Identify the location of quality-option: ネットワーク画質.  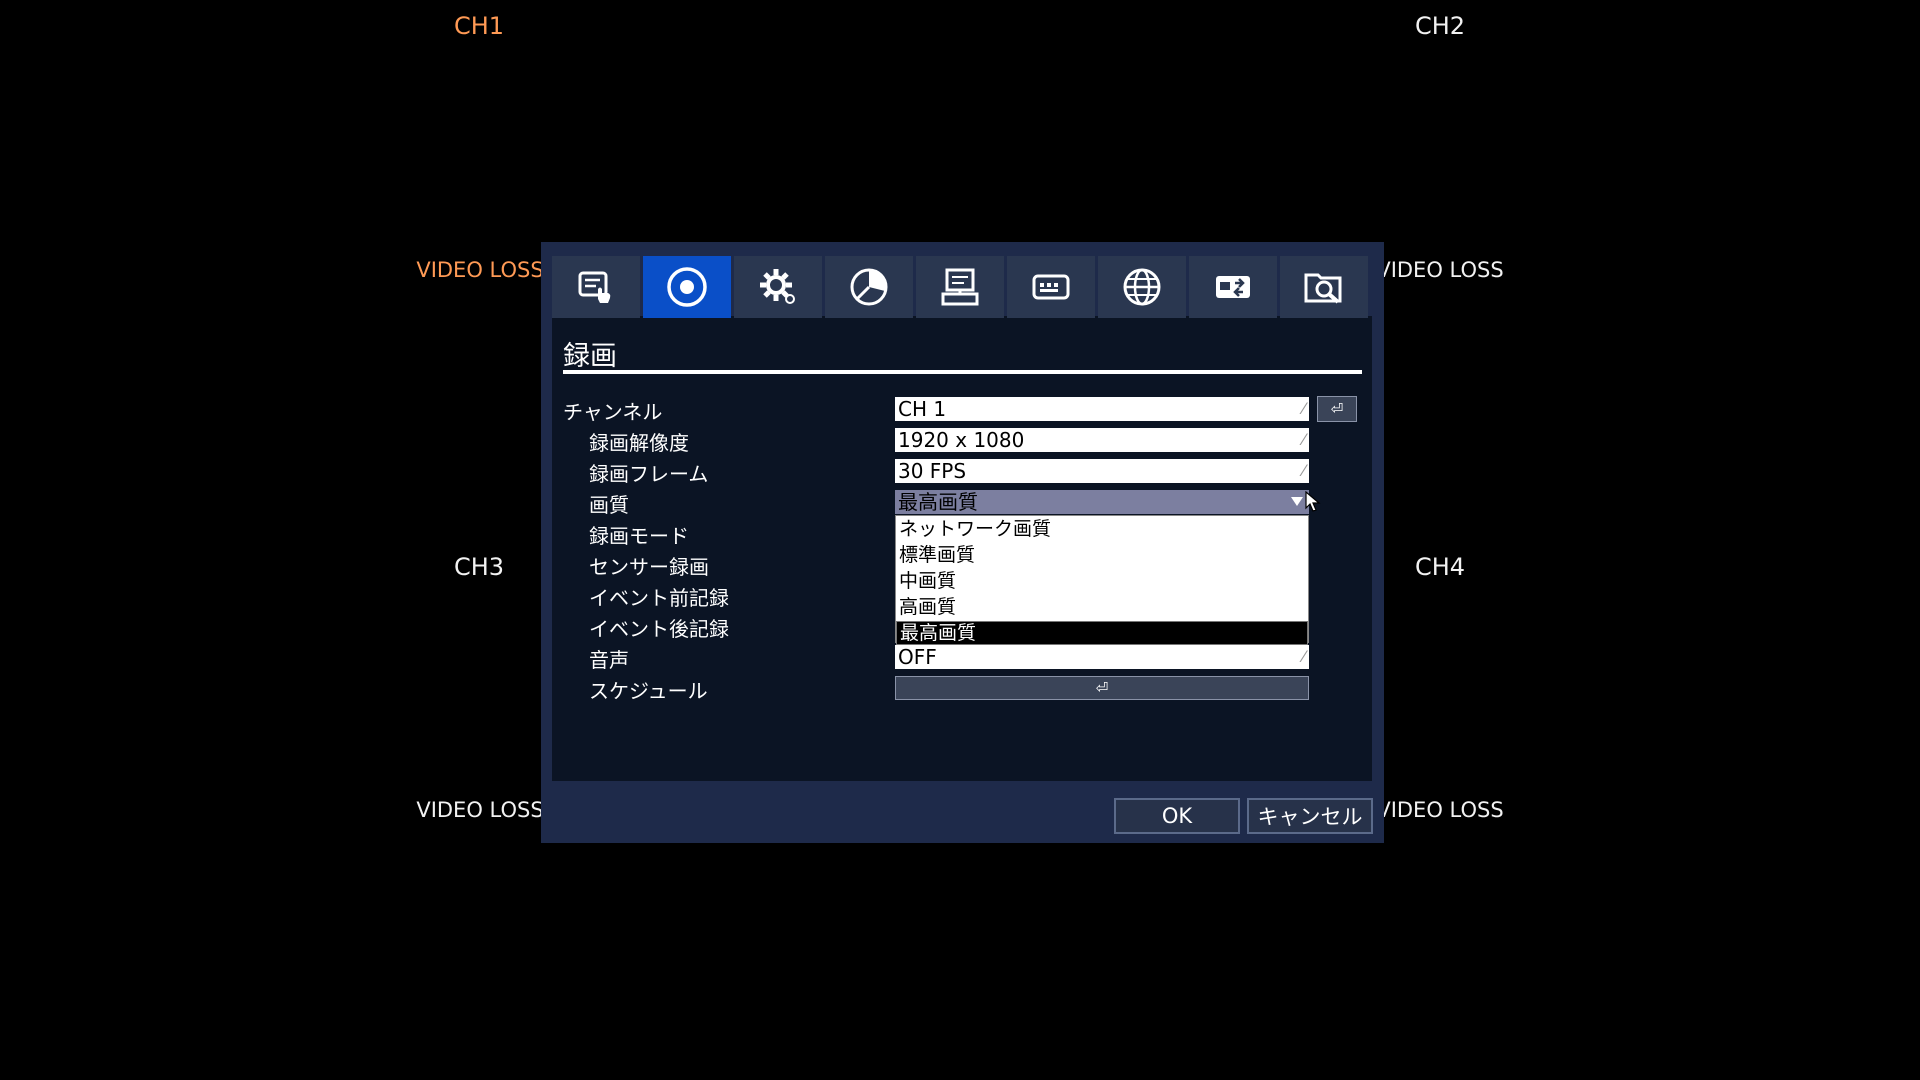
(1102, 529).